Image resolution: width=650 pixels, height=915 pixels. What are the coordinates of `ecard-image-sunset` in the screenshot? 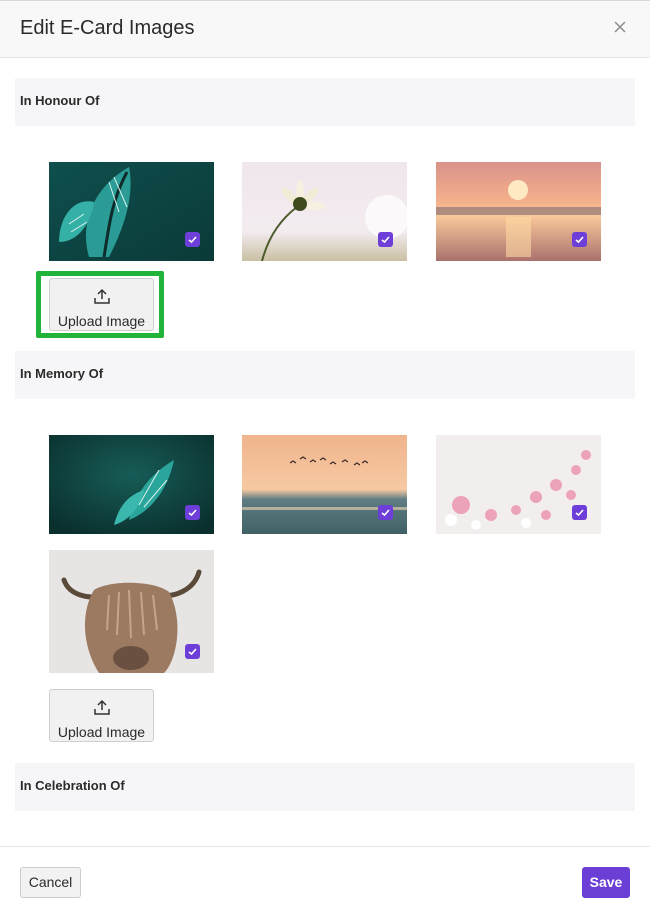 It's located at (518, 211).